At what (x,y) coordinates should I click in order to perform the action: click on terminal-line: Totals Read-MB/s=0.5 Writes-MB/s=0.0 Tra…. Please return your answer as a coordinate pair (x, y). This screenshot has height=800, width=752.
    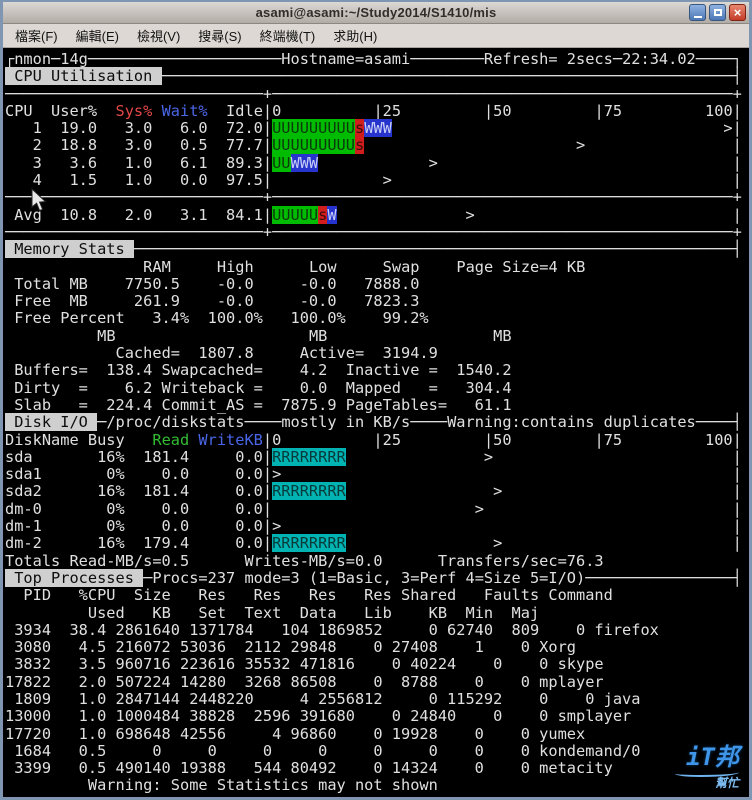
    Looking at the image, I should click on (304, 560).